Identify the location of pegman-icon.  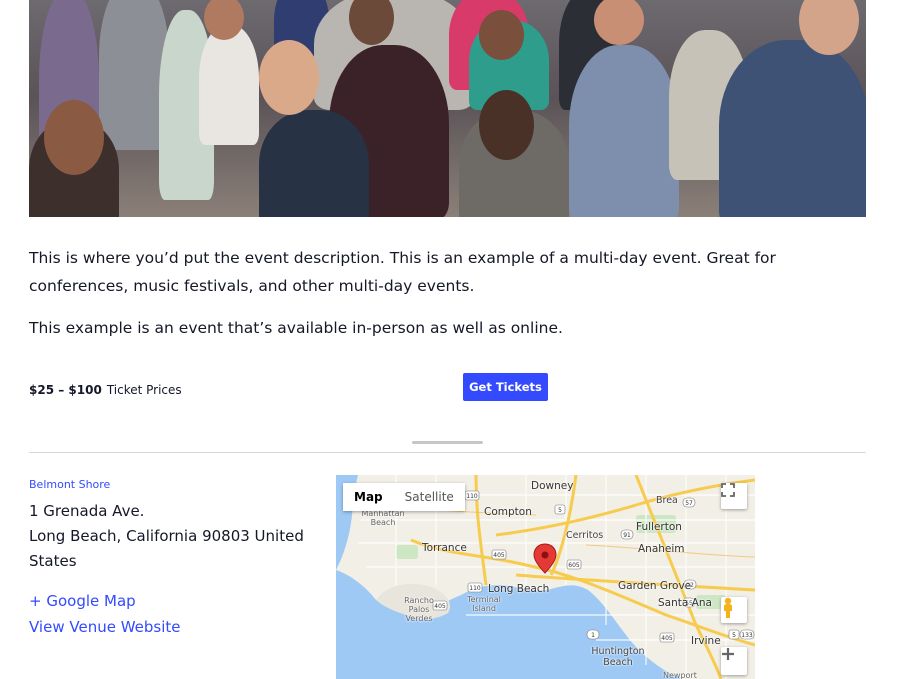
(728, 607).